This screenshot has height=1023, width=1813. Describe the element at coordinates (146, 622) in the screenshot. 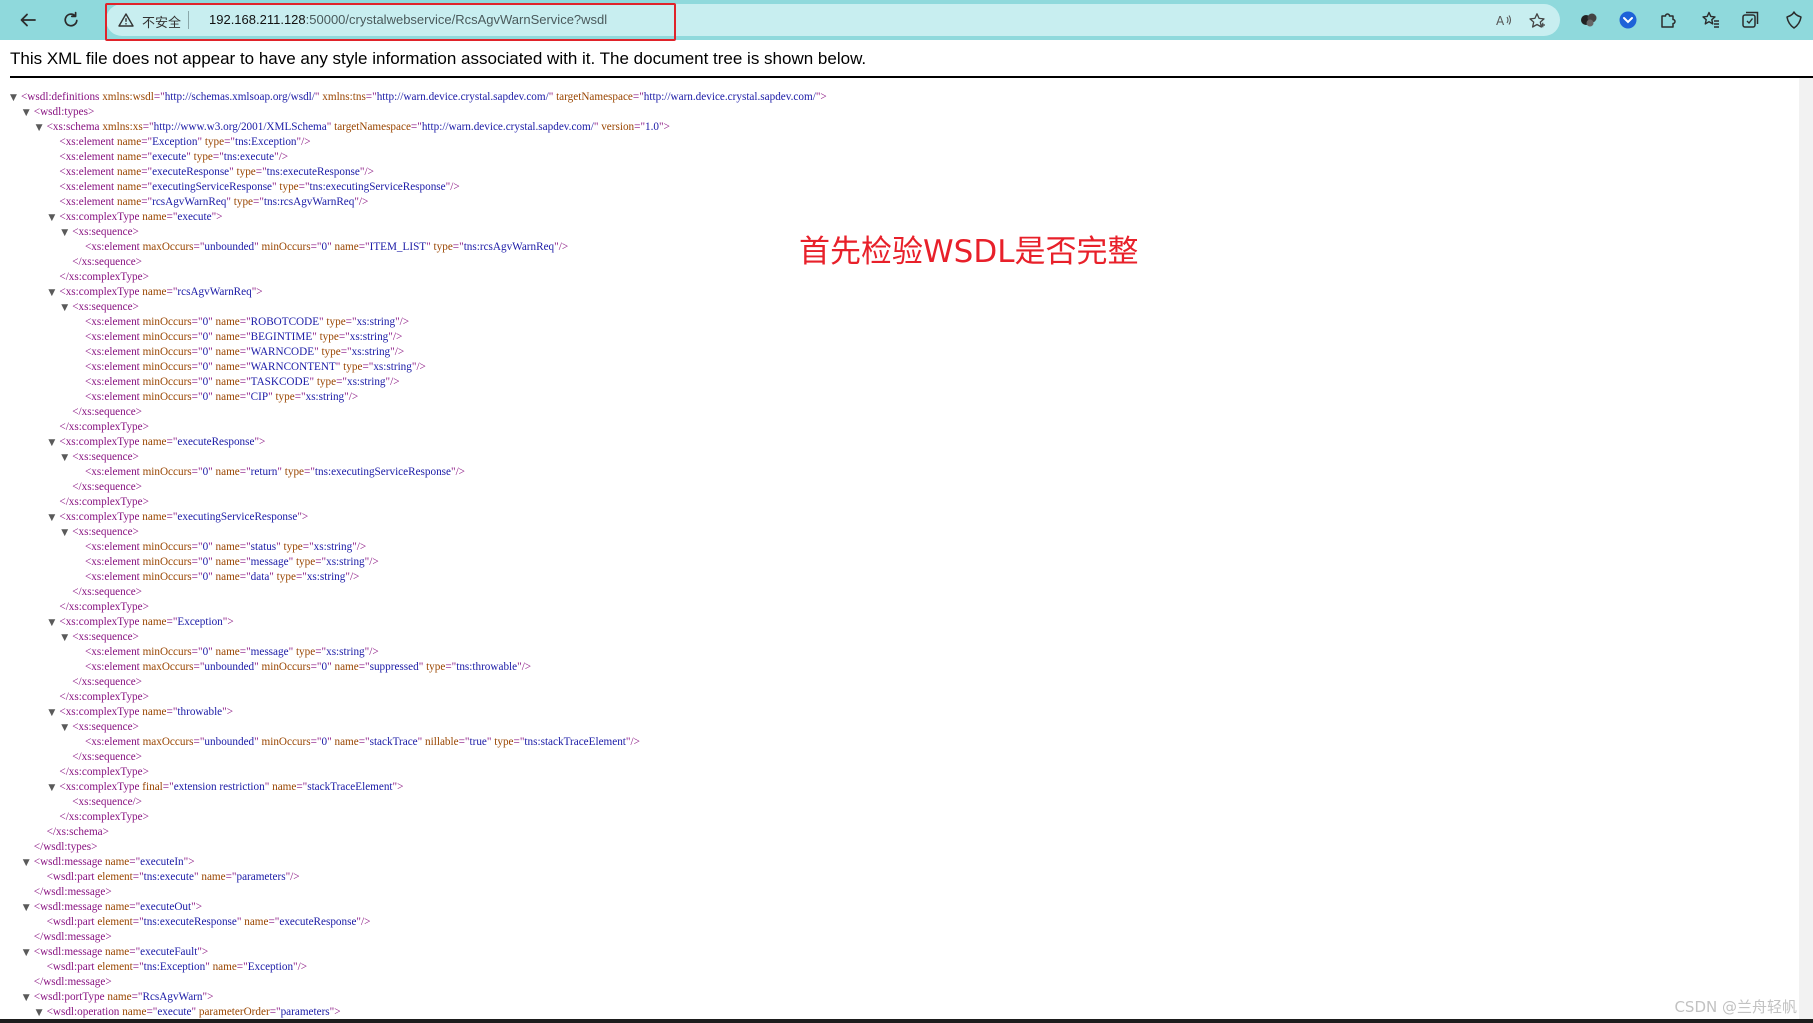

I see `xml-line: <xs:complexType name="Exception">` at that location.